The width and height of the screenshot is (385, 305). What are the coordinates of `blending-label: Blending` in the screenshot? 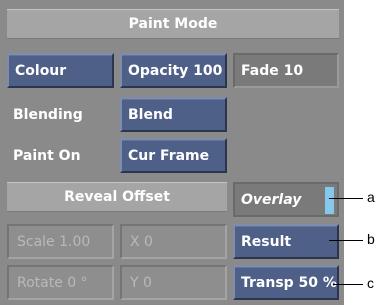 It's located at (48, 114).